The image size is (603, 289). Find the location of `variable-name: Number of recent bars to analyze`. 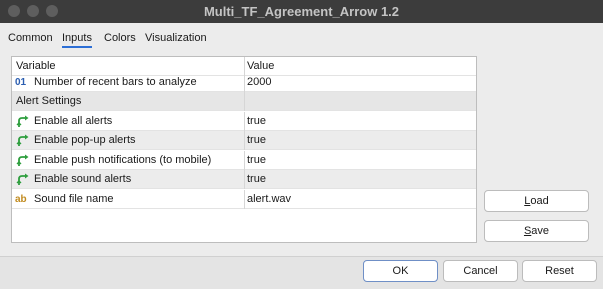

variable-name: Number of recent bars to analyze is located at coordinates (115, 82).